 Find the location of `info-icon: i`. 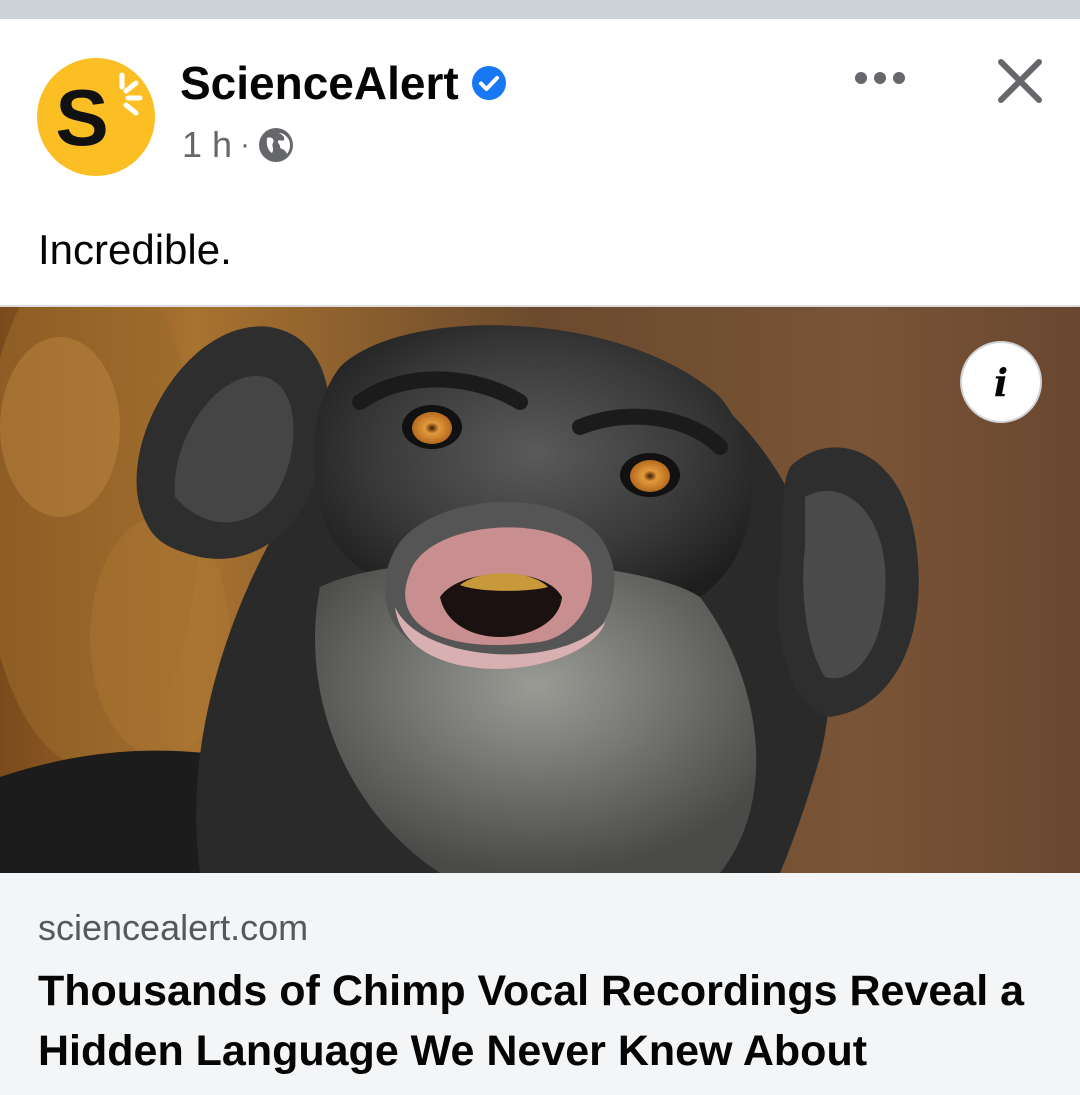

info-icon: i is located at coordinates (1001, 382).